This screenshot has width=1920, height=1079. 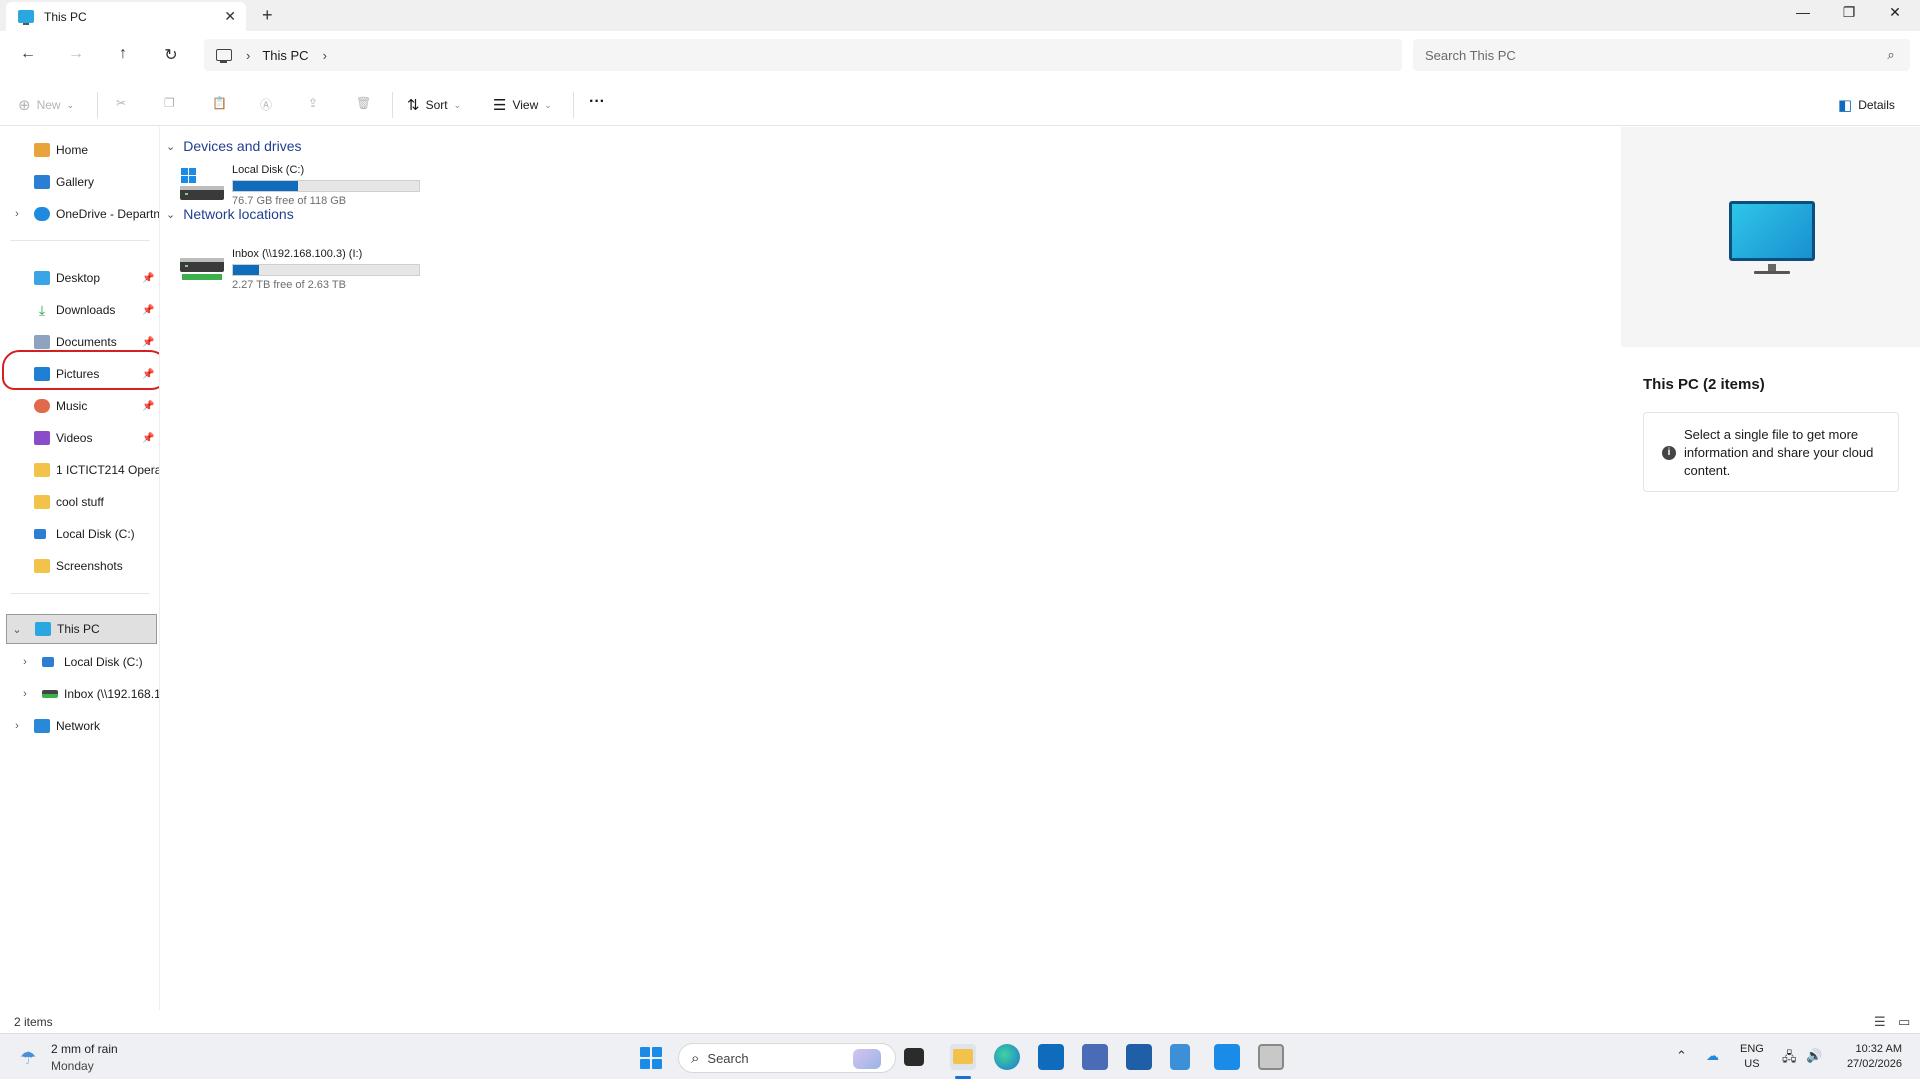 What do you see at coordinates (76, 54) in the screenshot?
I see `forward-arrow-icon: →` at bounding box center [76, 54].